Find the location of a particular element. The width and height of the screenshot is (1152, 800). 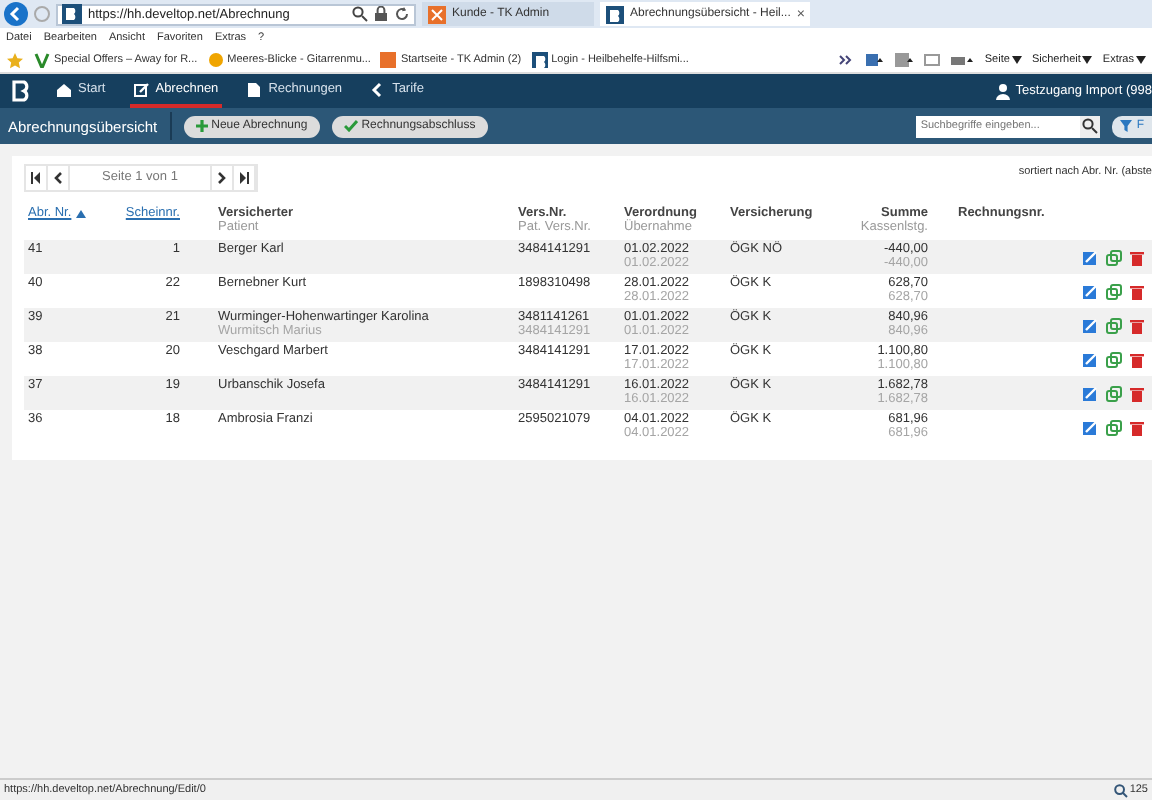

chevrons-icon is located at coordinates (846, 60).